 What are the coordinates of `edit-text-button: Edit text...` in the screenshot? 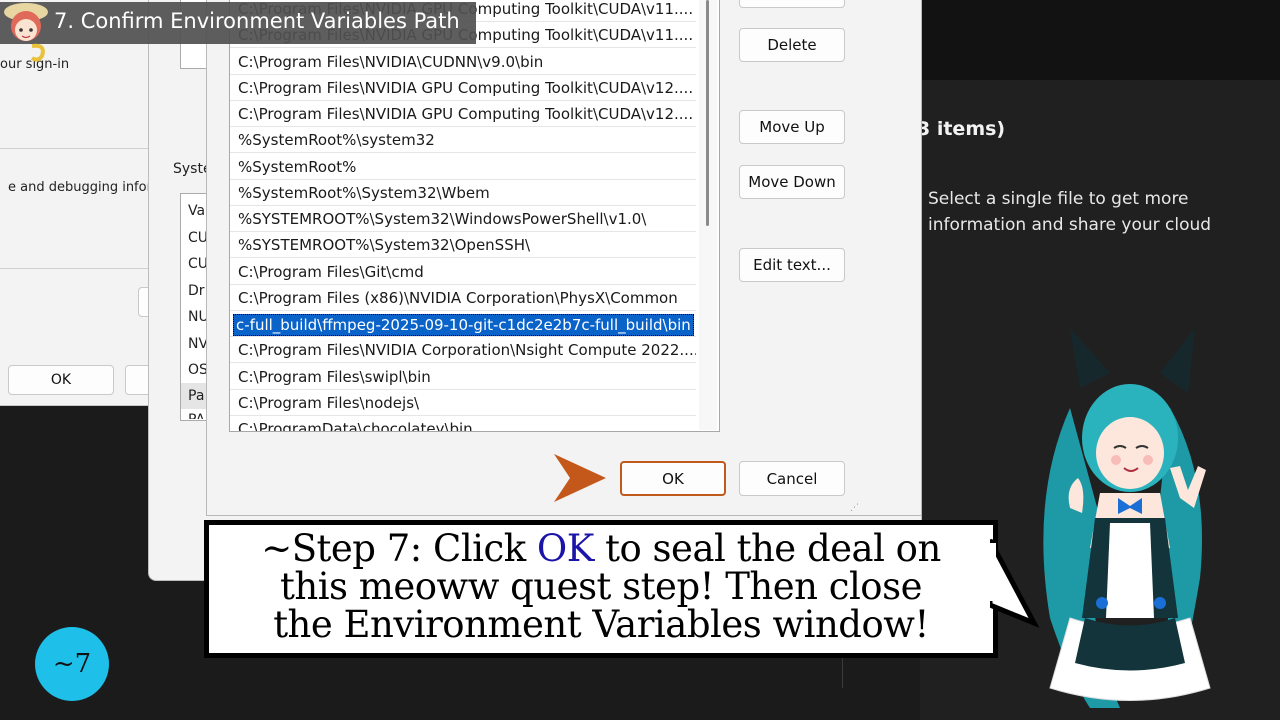 It's located at (792, 265).